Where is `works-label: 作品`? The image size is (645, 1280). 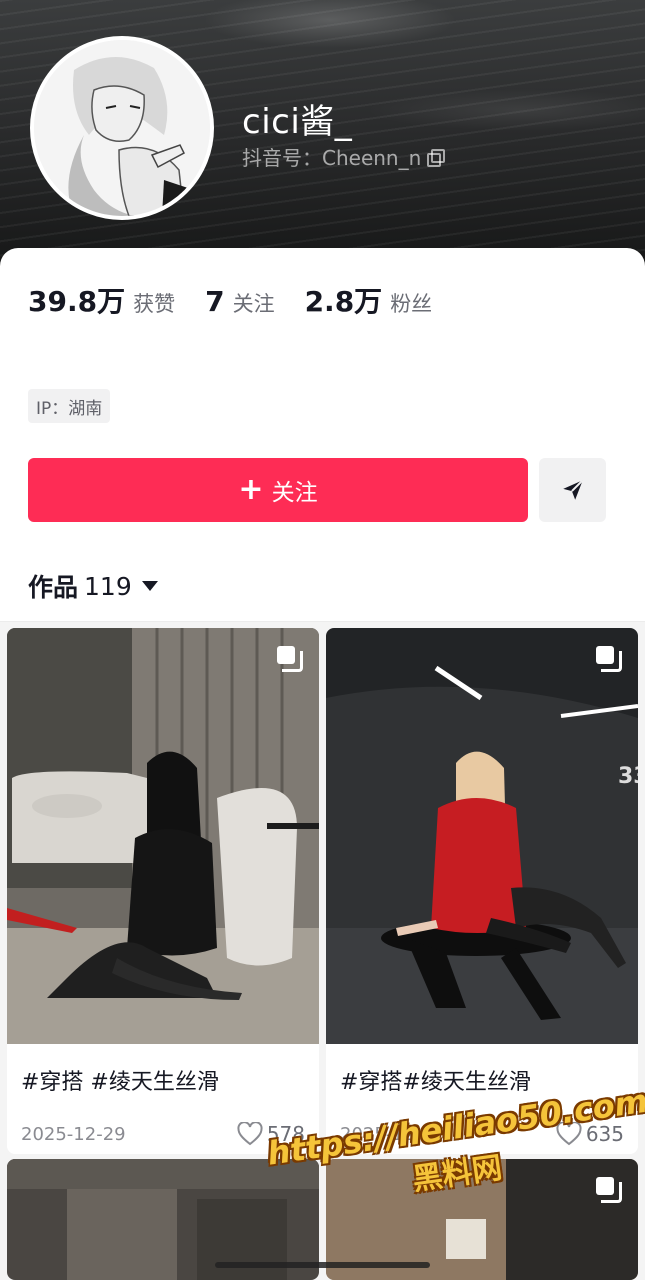 works-label: 作品 is located at coordinates (53, 587).